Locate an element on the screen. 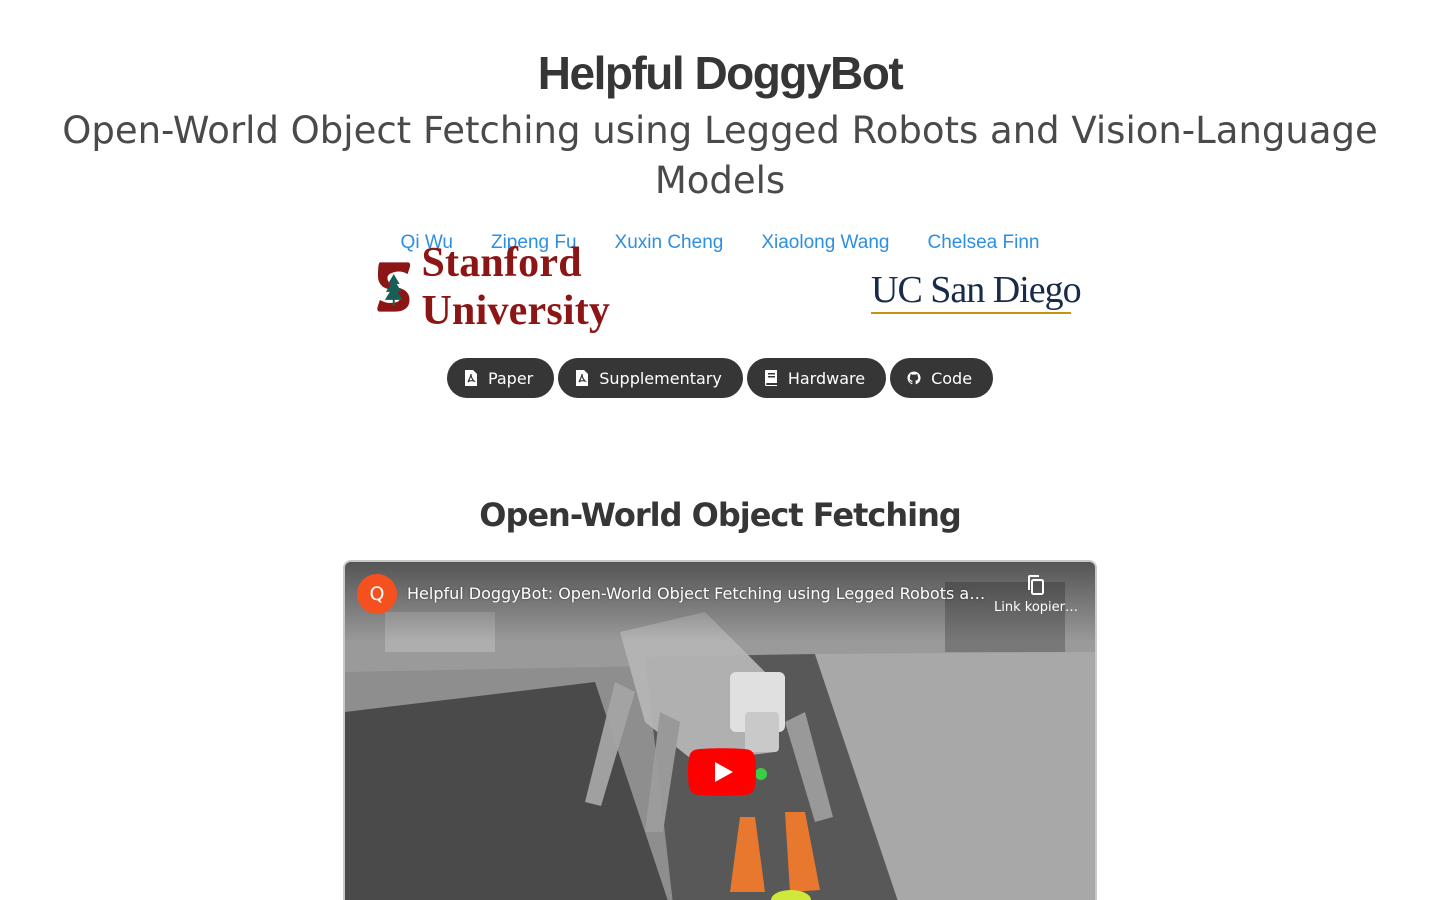 The height and width of the screenshot is (900, 1440). code-button: Code is located at coordinates (942, 378).